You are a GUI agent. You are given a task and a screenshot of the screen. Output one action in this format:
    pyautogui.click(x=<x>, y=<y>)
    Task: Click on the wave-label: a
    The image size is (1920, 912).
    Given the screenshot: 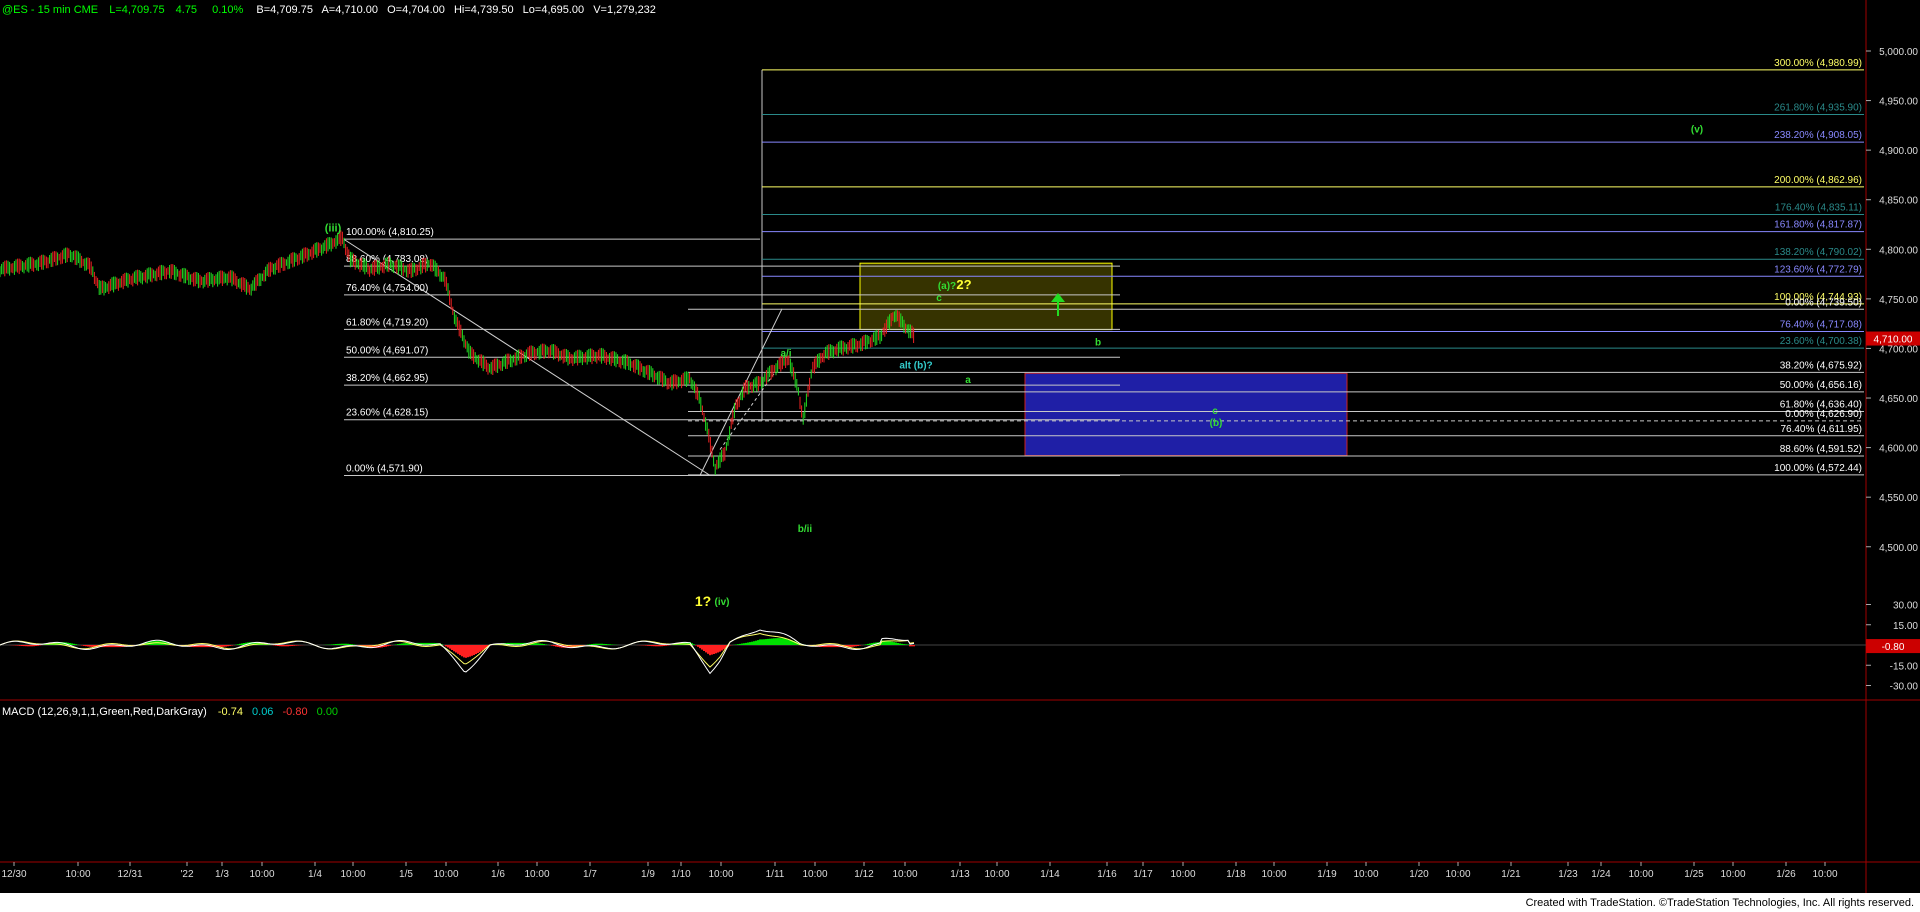 What is the action you would take?
    pyautogui.click(x=968, y=380)
    